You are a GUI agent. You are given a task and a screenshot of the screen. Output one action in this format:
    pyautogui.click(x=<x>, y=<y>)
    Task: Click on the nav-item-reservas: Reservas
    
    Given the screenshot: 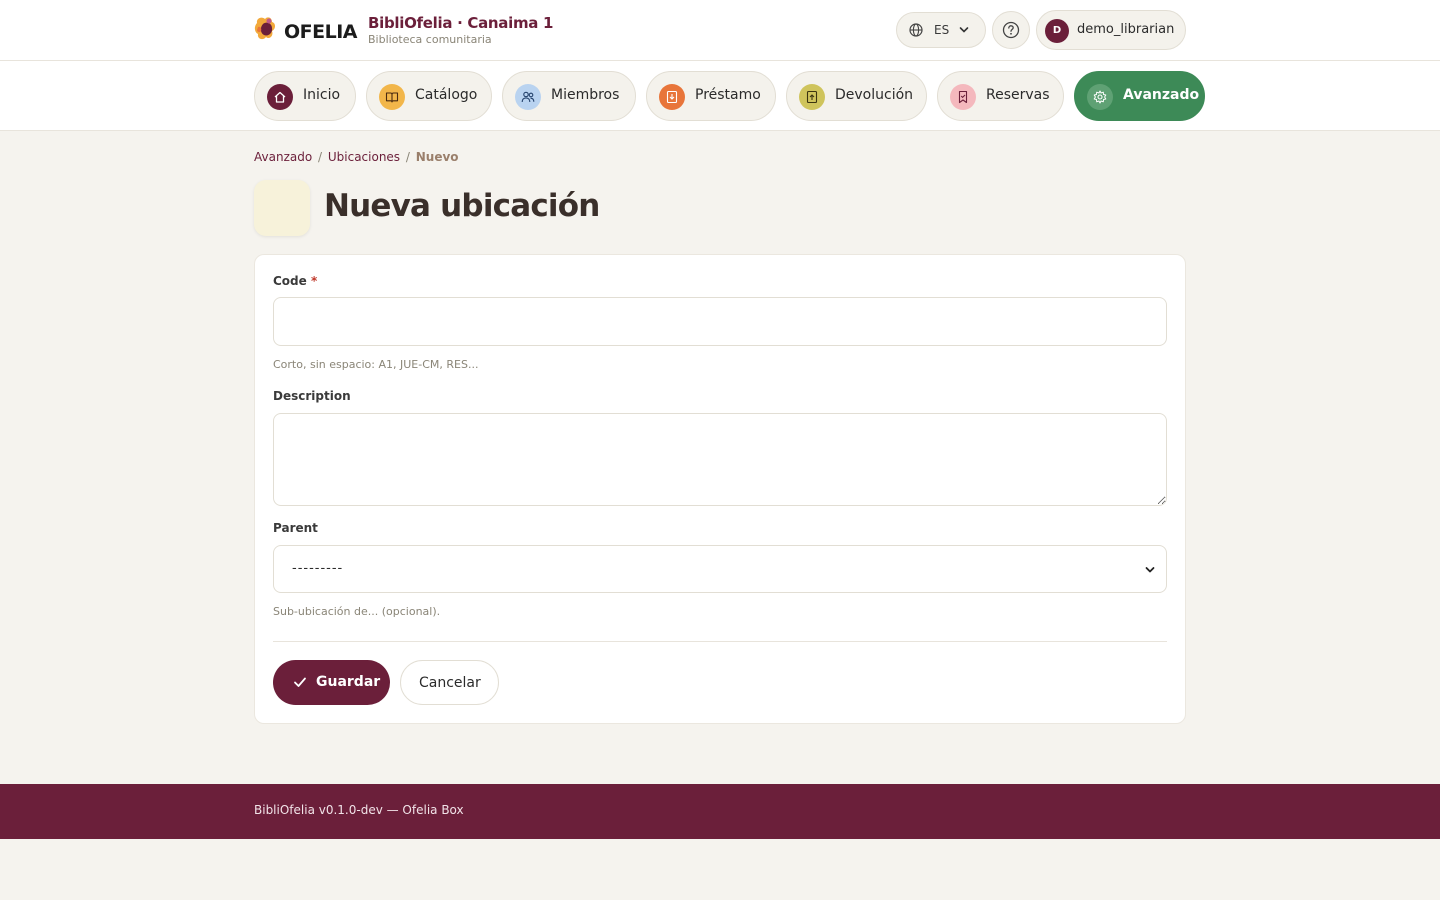 What is the action you would take?
    pyautogui.click(x=1000, y=96)
    